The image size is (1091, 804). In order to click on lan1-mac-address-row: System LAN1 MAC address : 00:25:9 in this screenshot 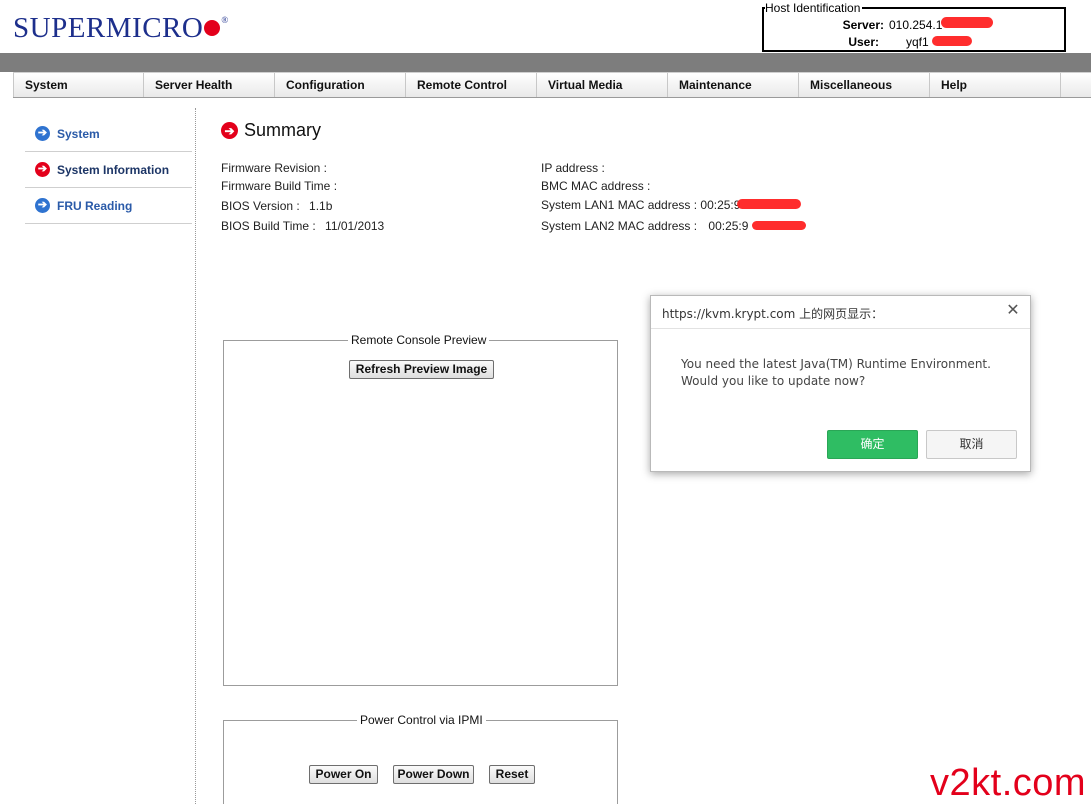, I will do `click(640, 205)`.